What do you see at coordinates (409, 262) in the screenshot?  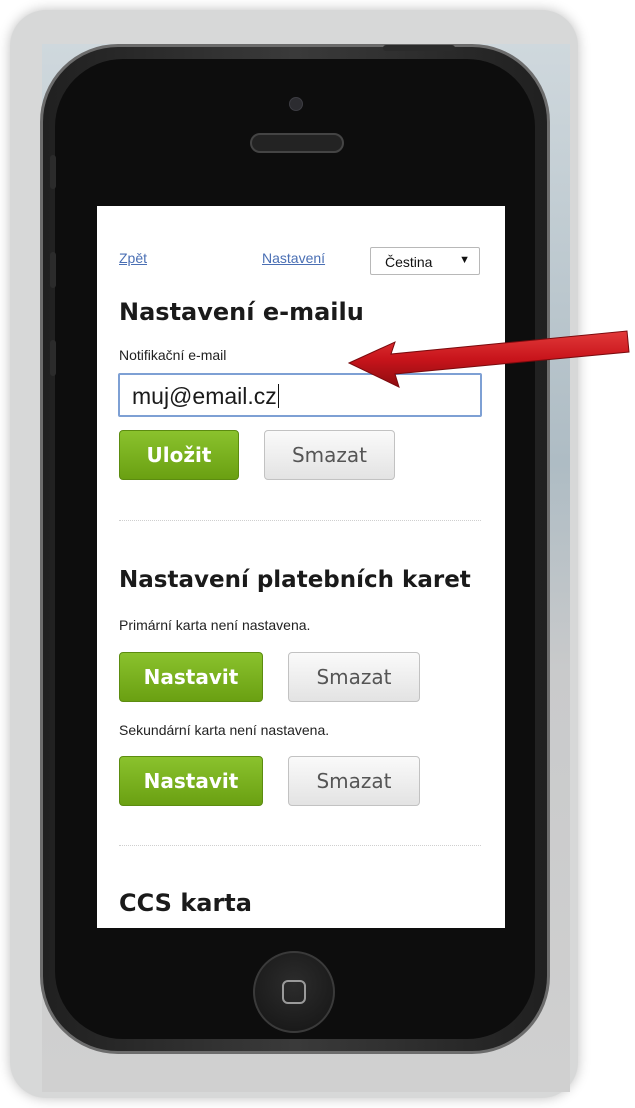 I see `language-select-value: Čestina` at bounding box center [409, 262].